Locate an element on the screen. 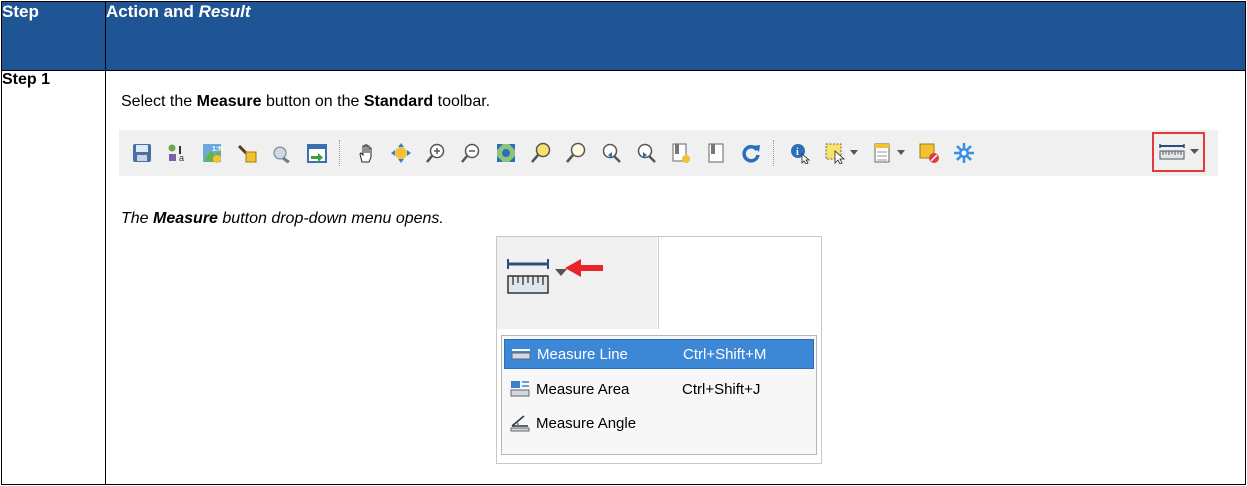  zoom-out-icon is located at coordinates (471, 153).